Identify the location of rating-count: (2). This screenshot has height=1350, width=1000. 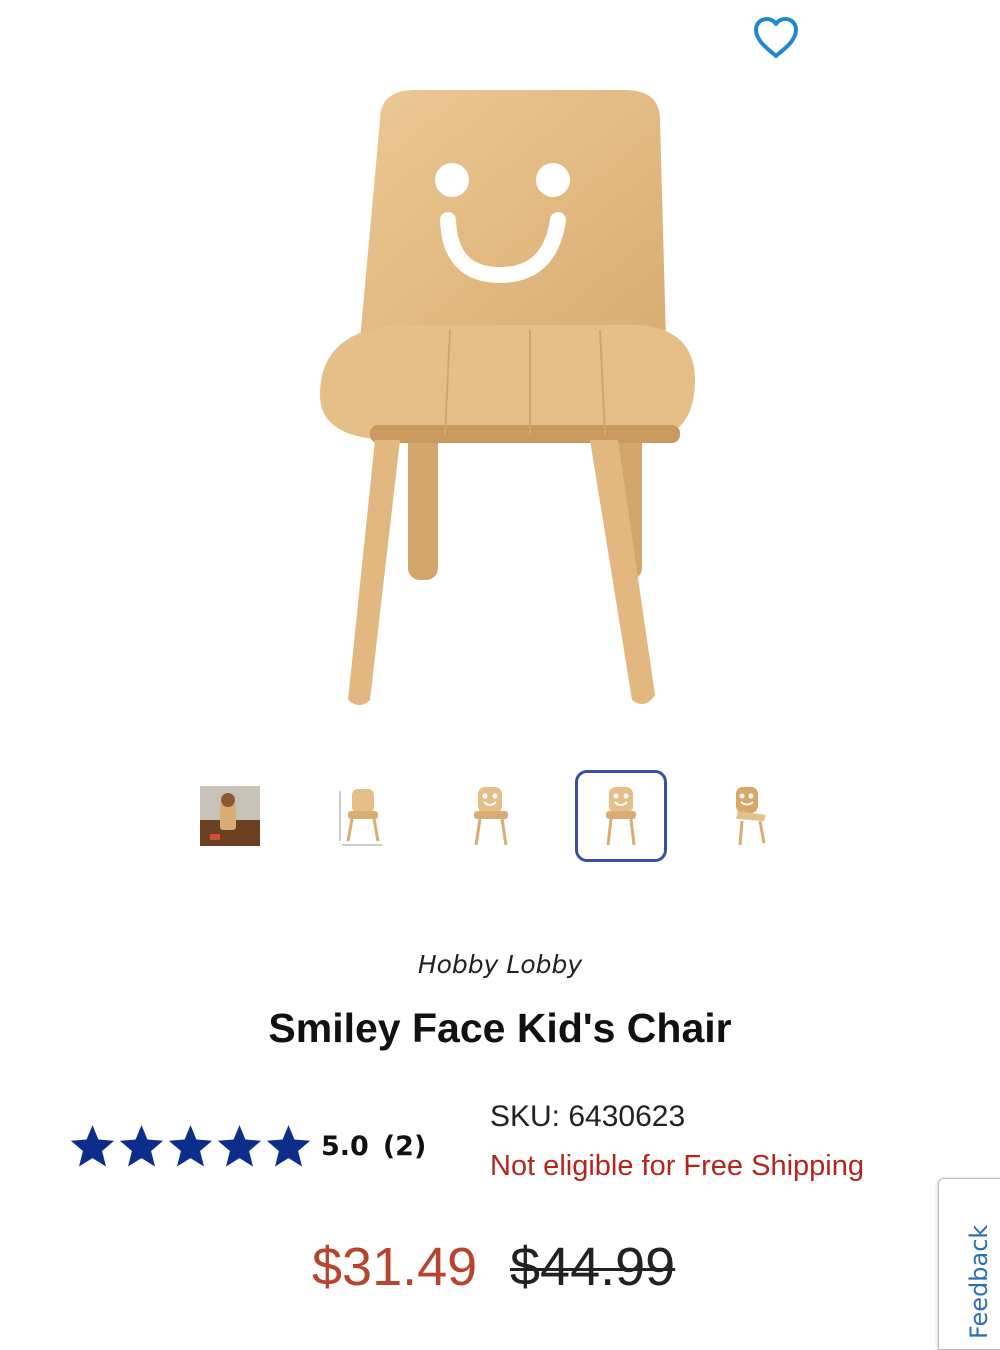
(404, 1146).